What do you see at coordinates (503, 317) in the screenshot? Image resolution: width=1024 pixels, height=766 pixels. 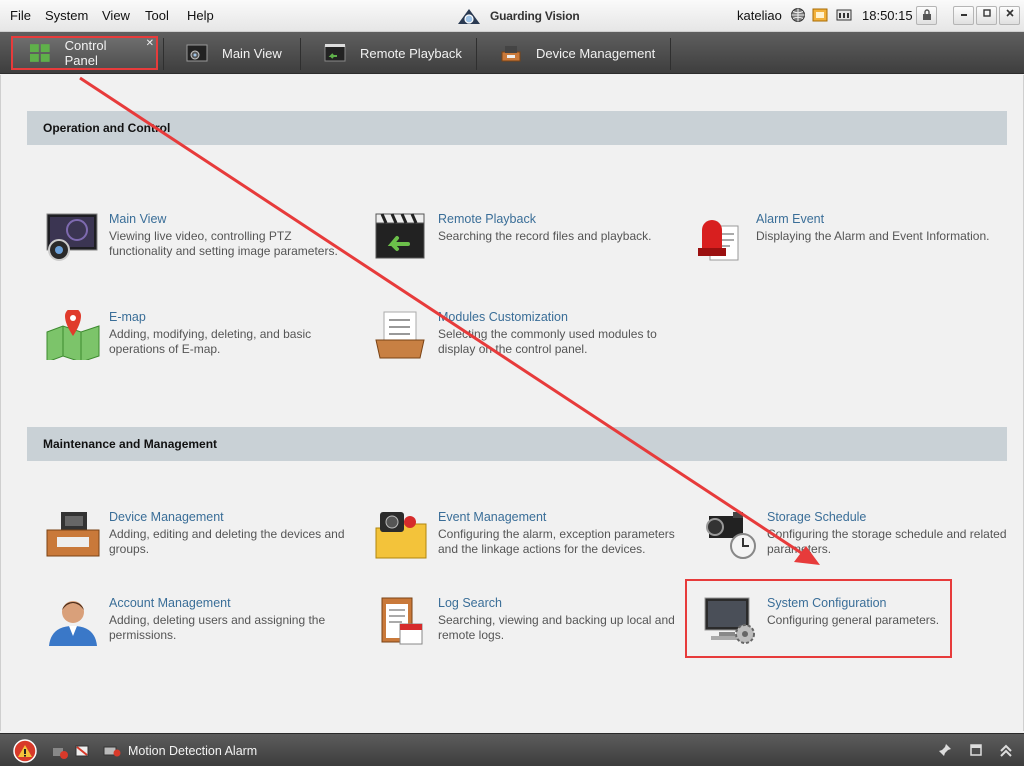 I see `module-title: Modules Customization` at bounding box center [503, 317].